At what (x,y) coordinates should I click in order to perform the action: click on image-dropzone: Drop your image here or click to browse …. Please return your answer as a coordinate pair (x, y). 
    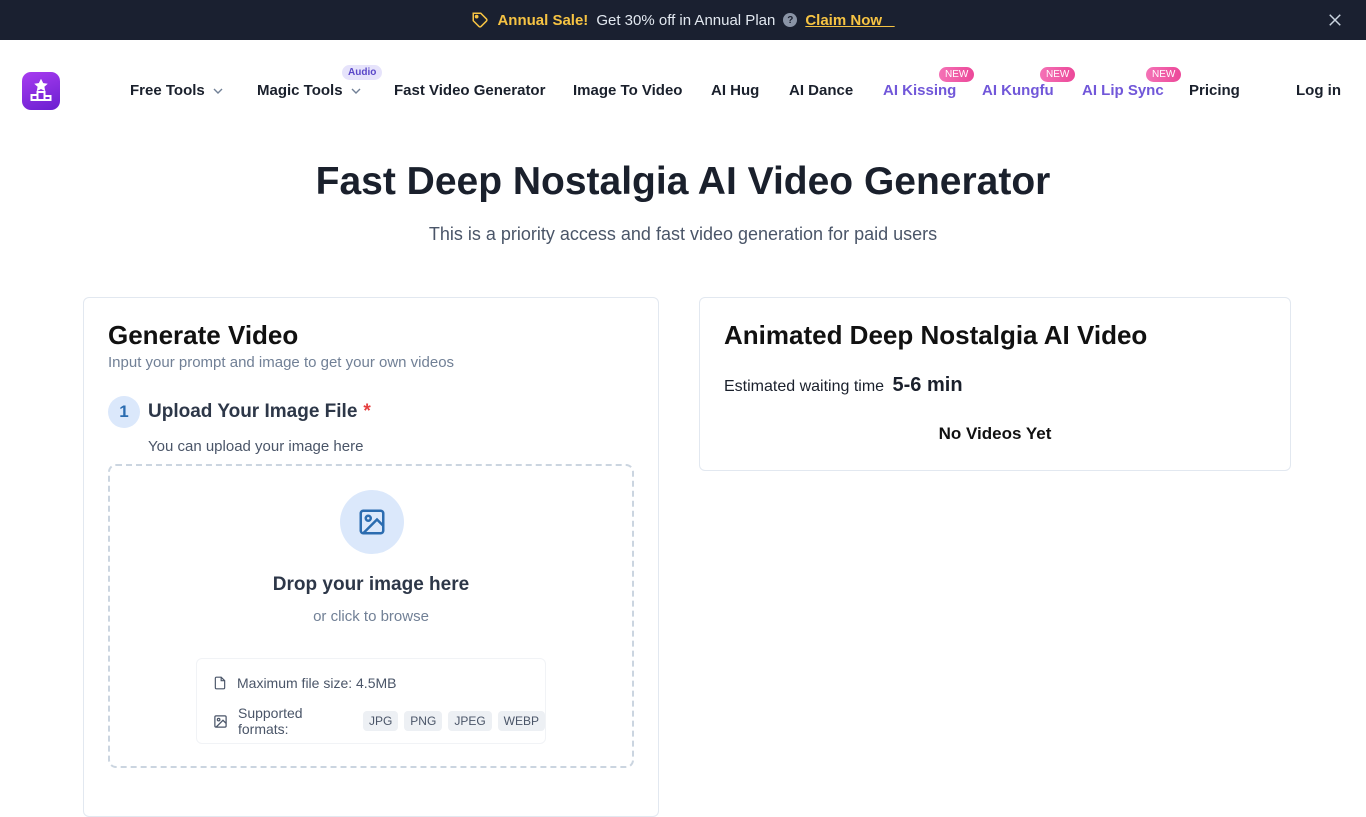
    Looking at the image, I should click on (371, 616).